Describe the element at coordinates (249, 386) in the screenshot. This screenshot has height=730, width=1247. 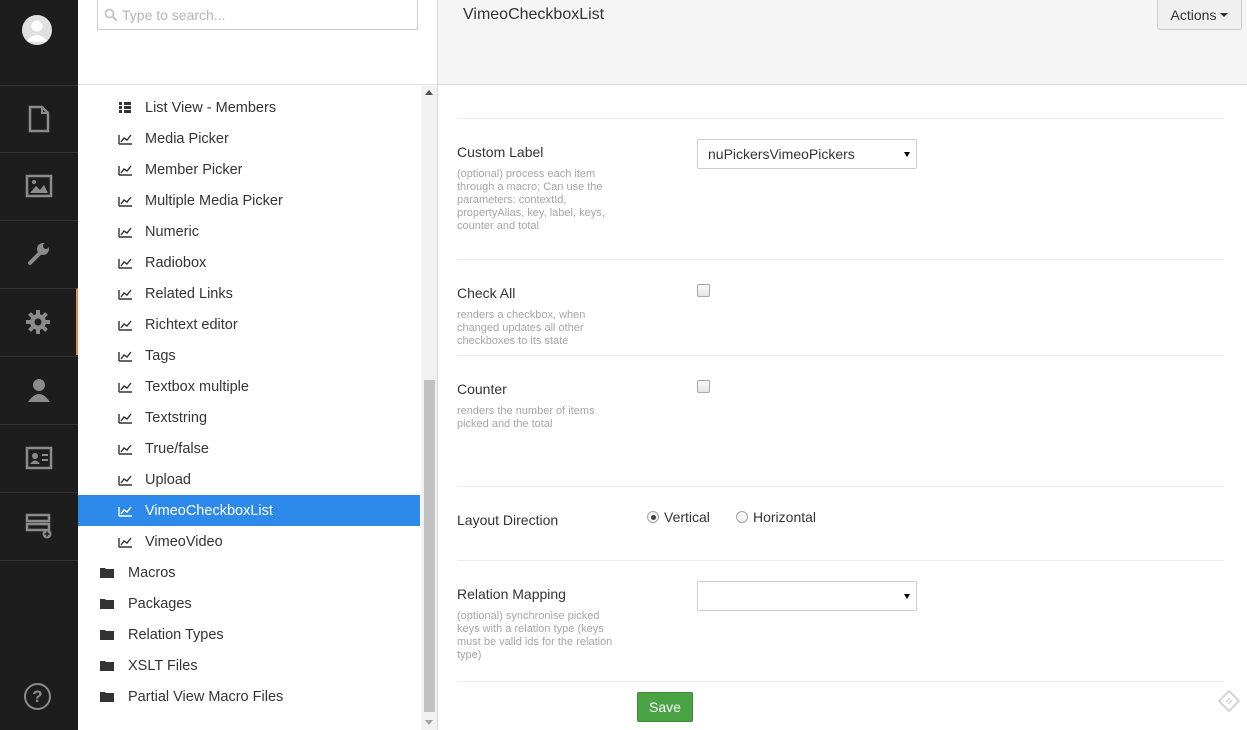
I see `tree-item-textbox-multiple: Textbox multiple` at that location.